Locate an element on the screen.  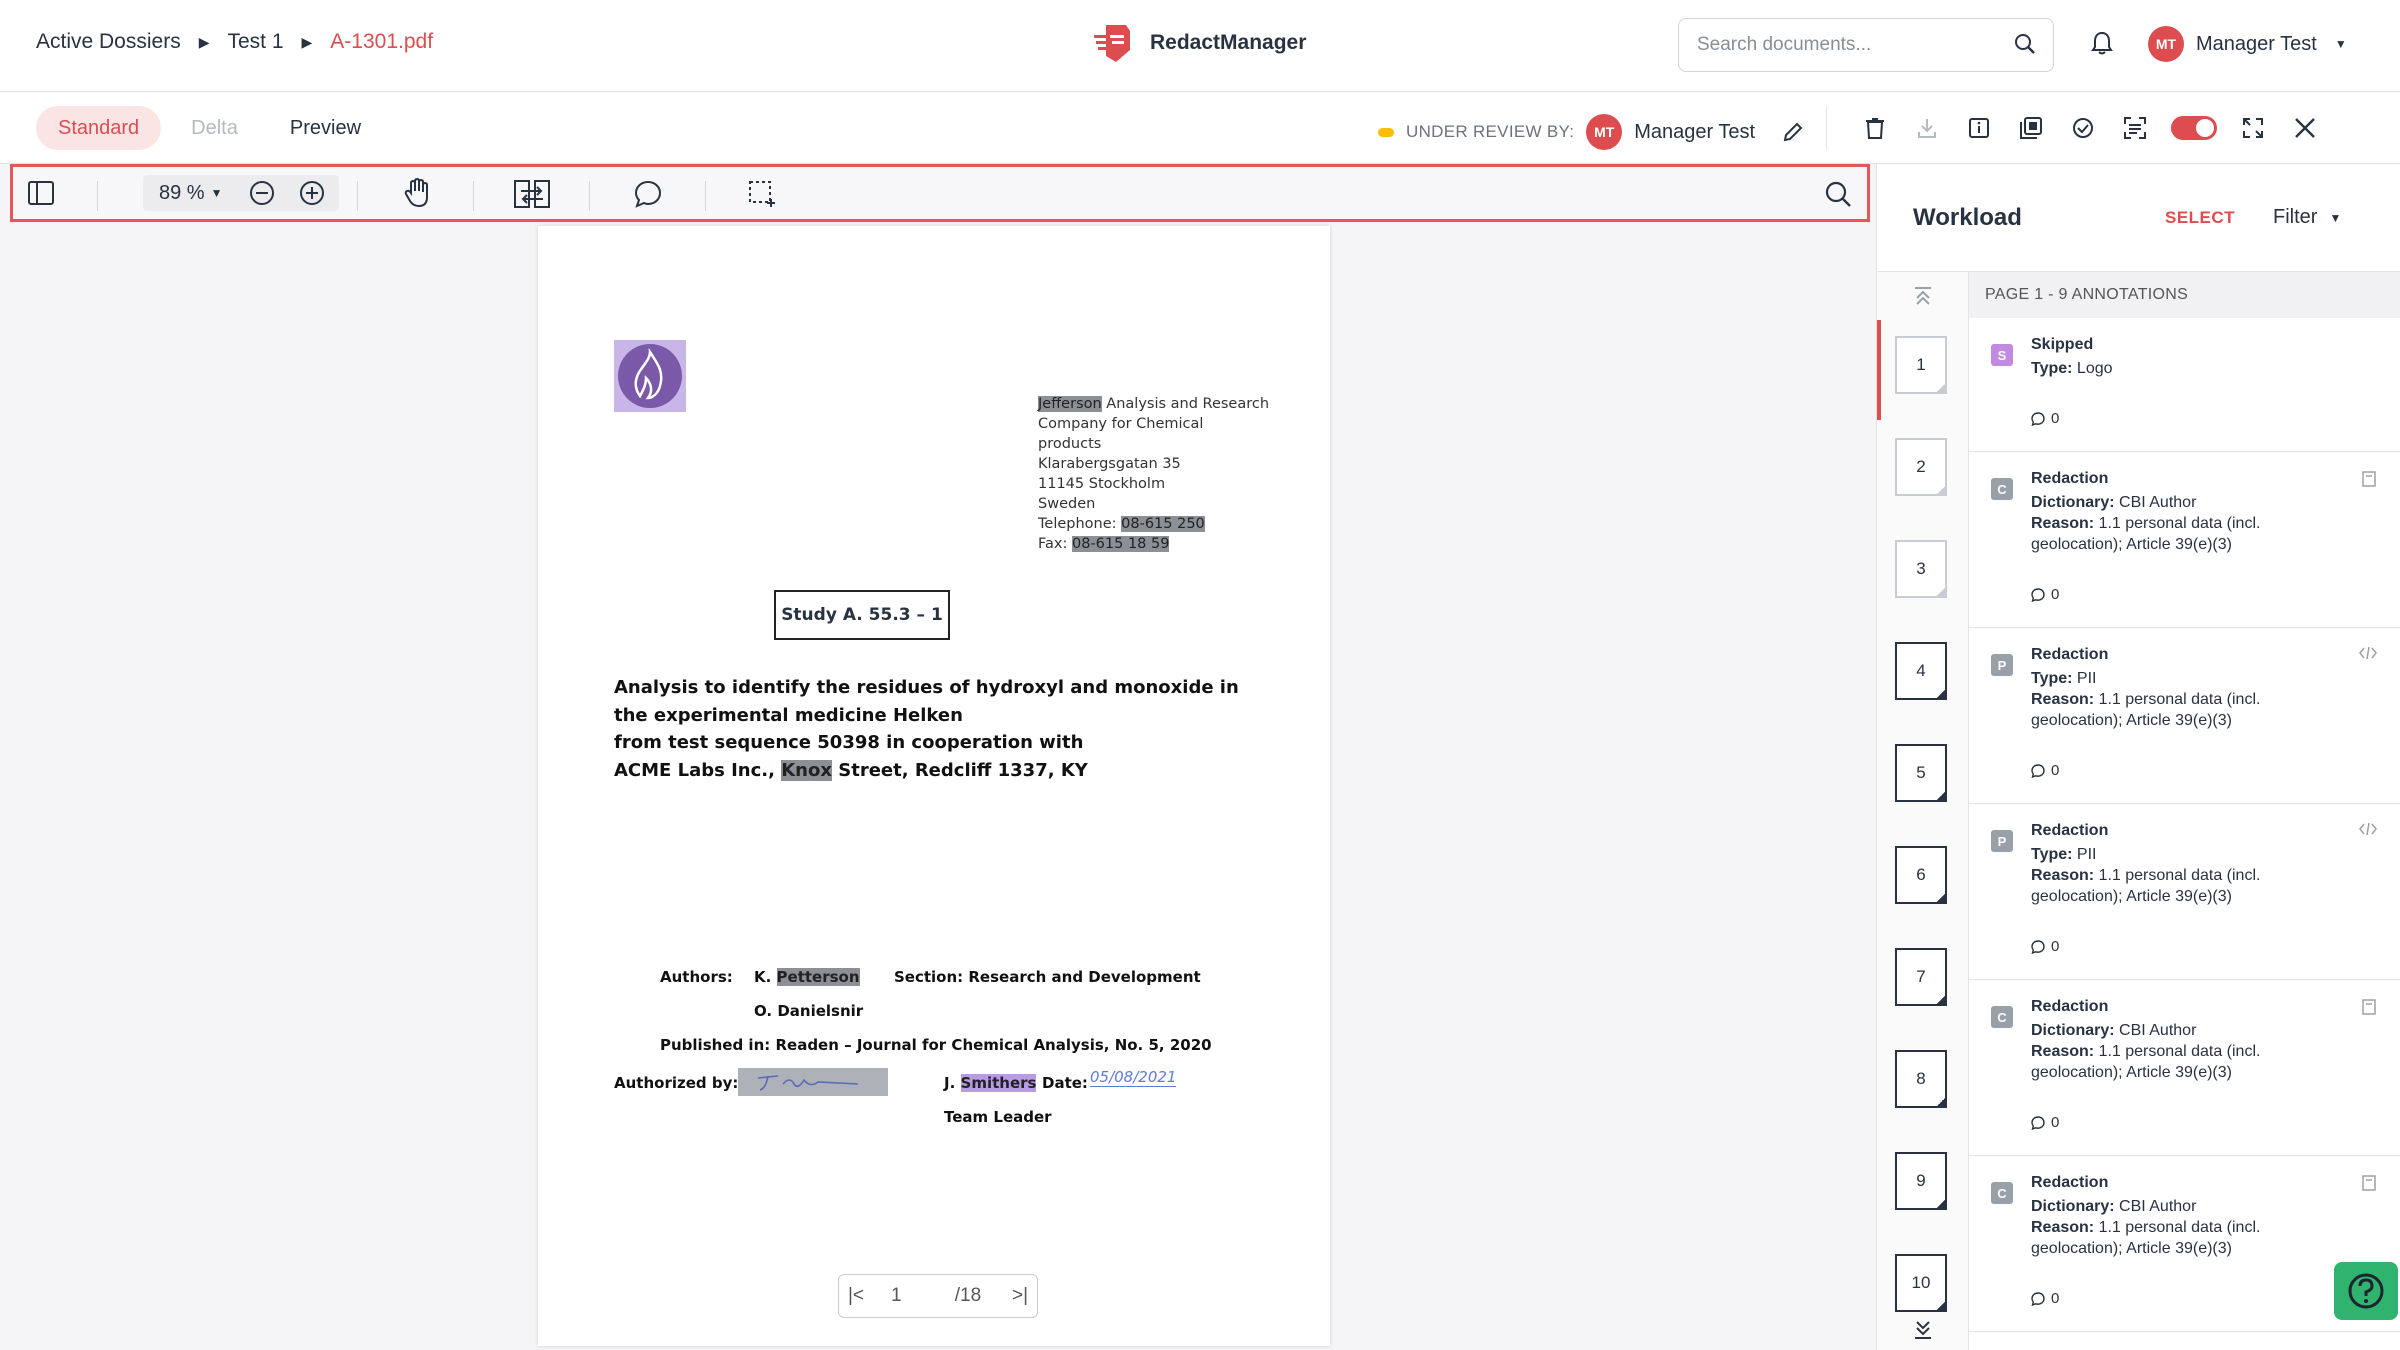
area-select-icon is located at coordinates (762, 194).